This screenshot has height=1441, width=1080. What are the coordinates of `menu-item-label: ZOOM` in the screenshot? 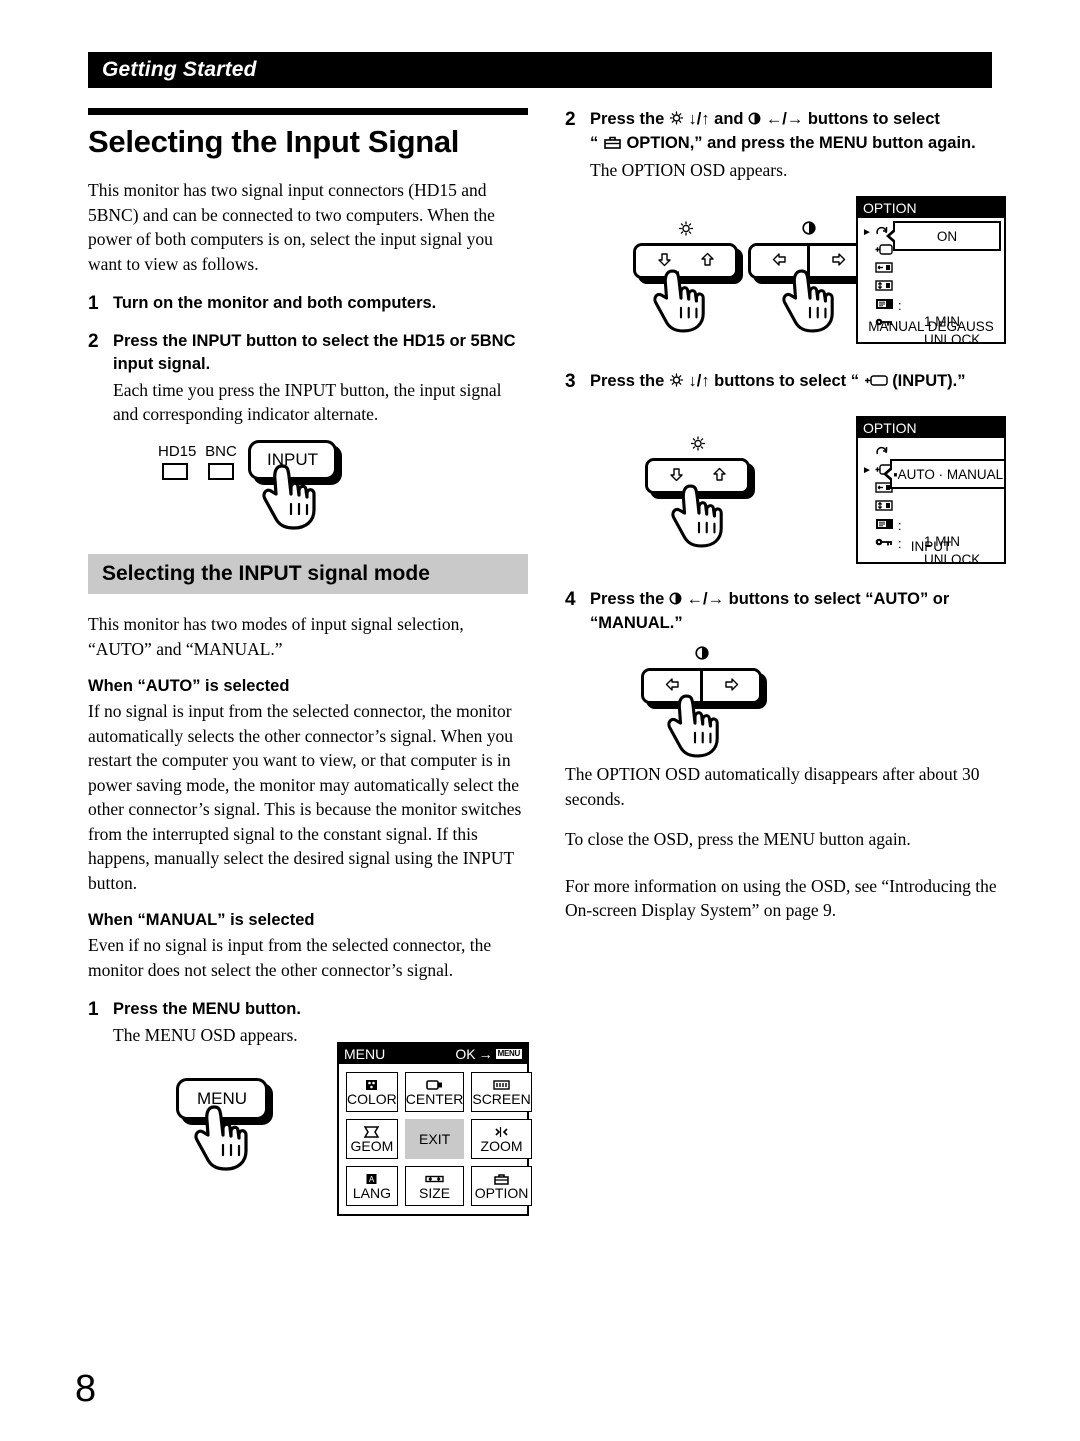 It's located at (501, 1146).